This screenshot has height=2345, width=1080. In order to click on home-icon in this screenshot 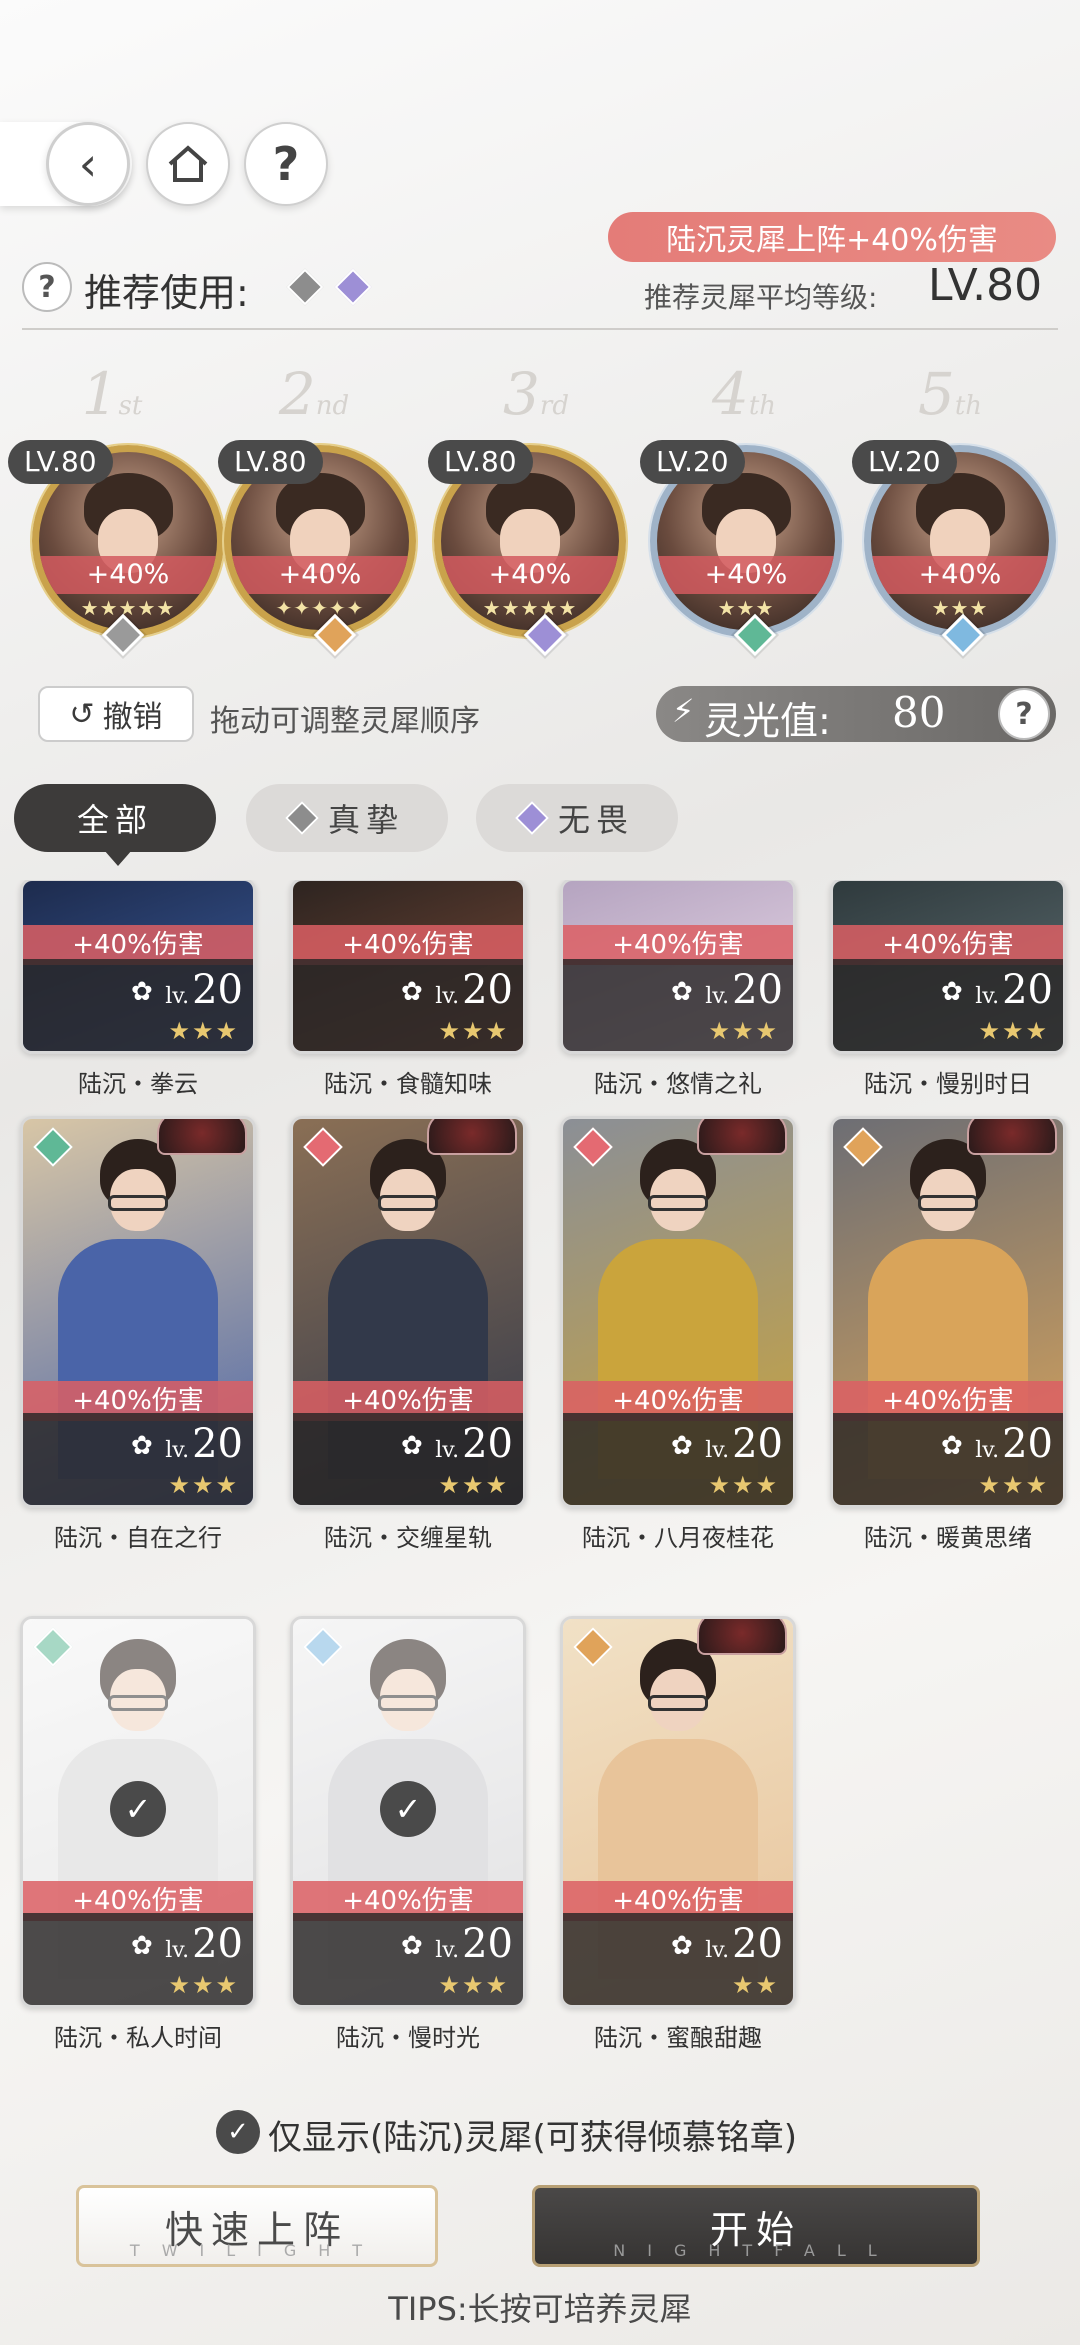, I will do `click(188, 163)`.